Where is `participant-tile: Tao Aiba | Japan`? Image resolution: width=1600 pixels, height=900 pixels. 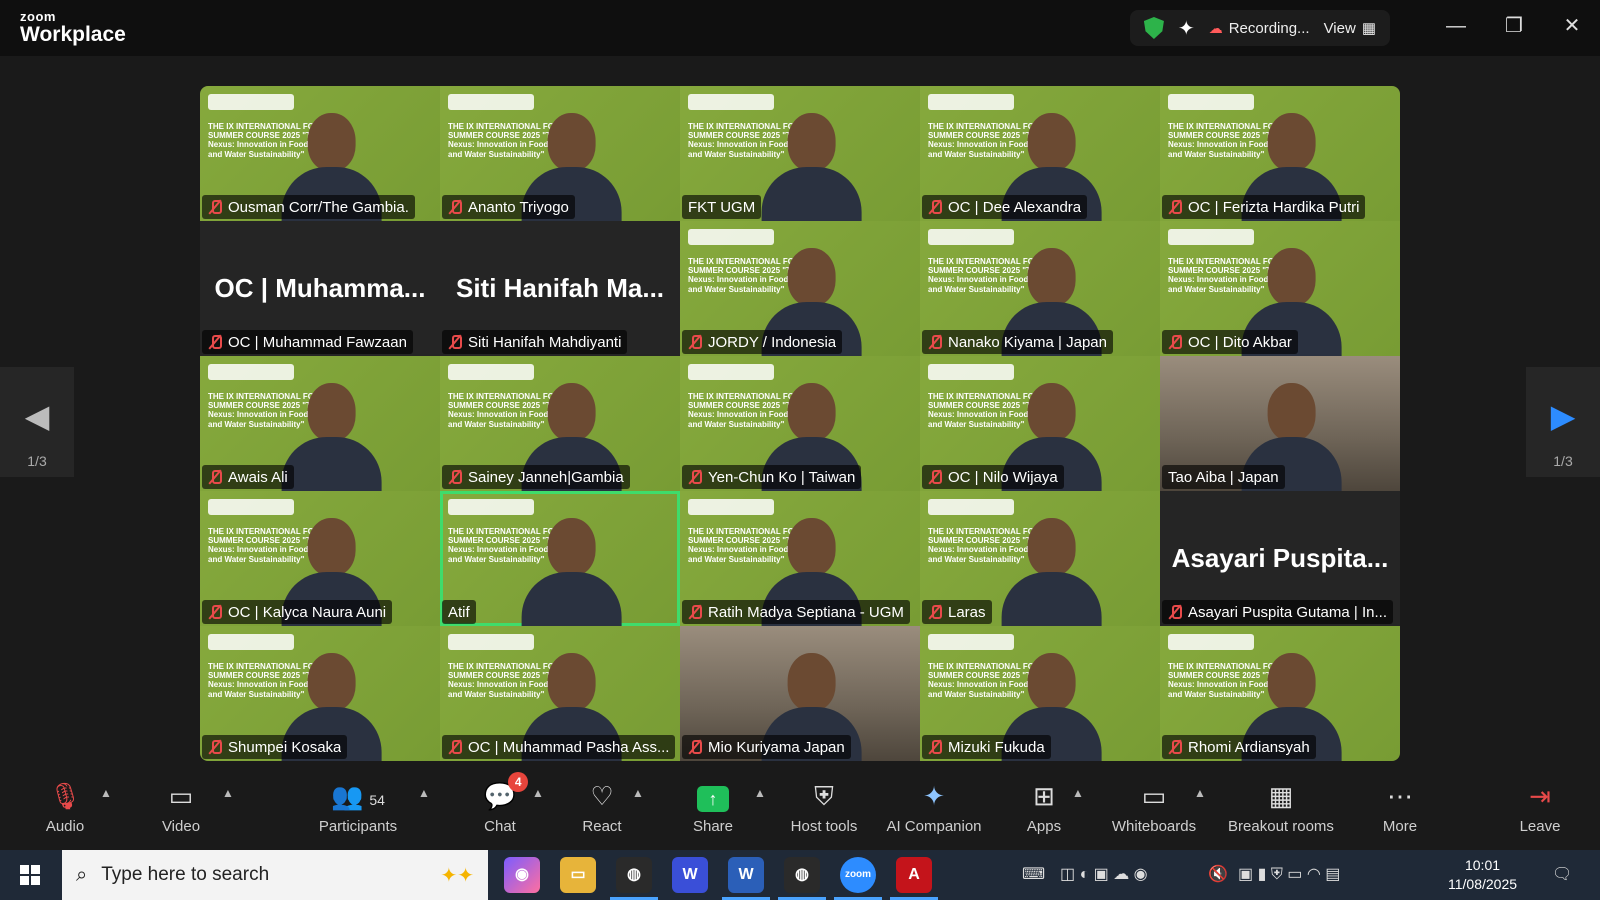 participant-tile: Tao Aiba | Japan is located at coordinates (1280, 423).